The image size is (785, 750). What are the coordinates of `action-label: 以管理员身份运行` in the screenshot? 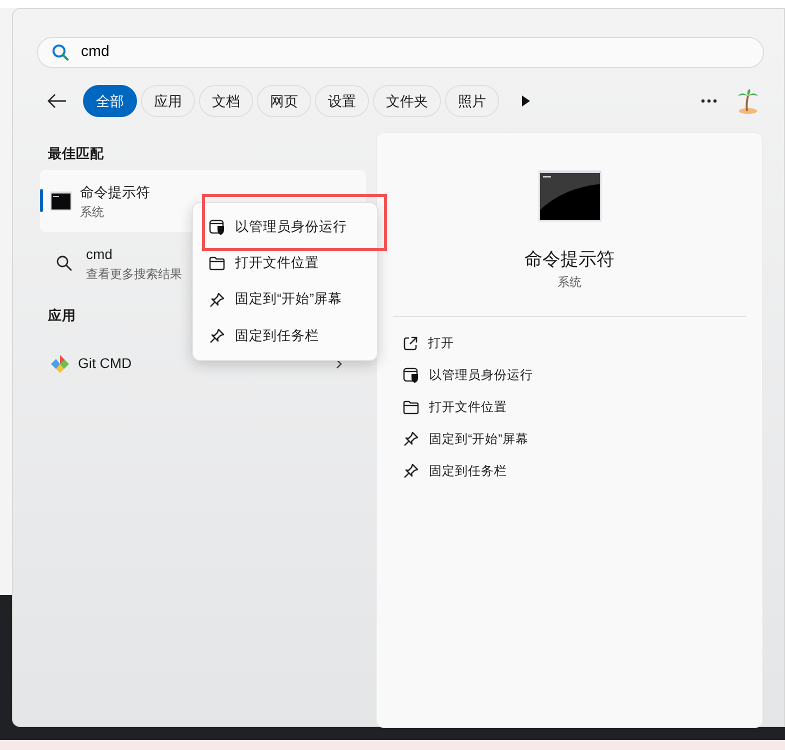 It's located at (481, 375).